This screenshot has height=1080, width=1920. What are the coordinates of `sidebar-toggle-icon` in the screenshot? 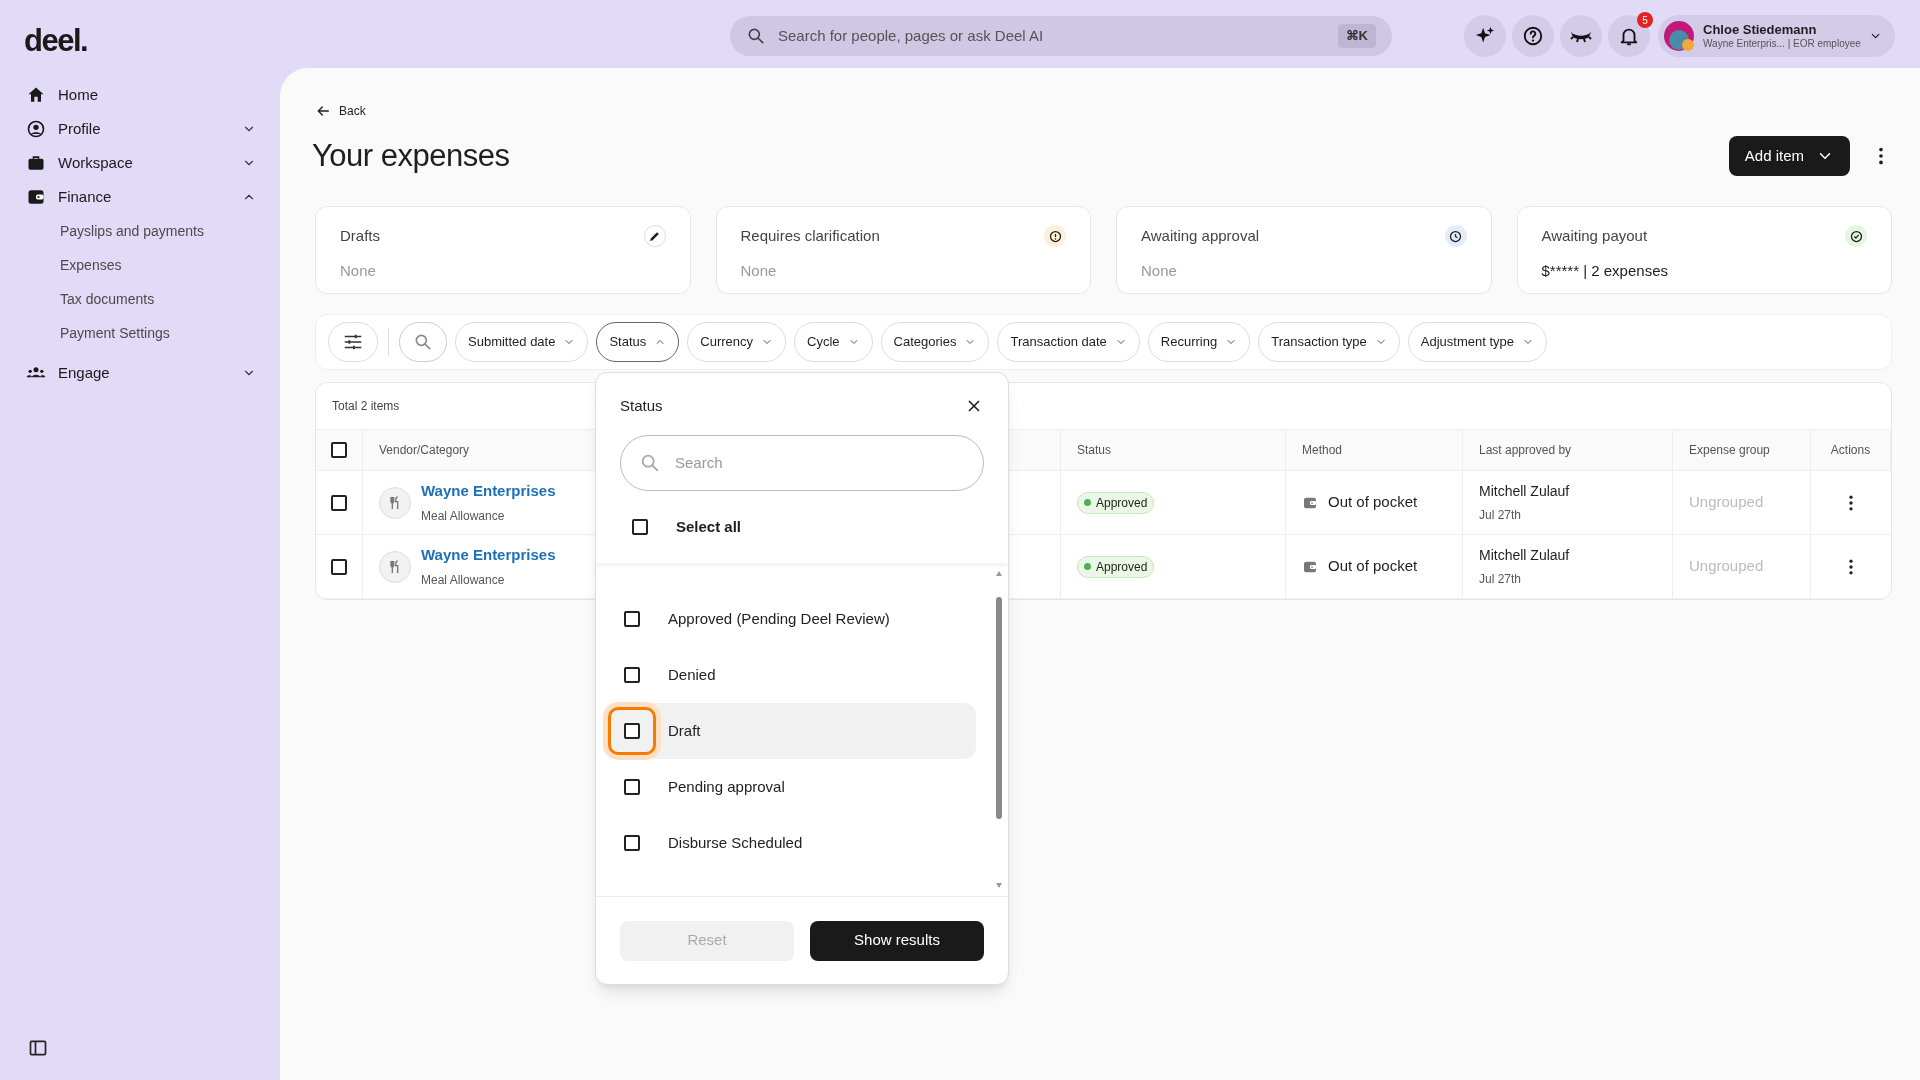 It's located at (38, 1048).